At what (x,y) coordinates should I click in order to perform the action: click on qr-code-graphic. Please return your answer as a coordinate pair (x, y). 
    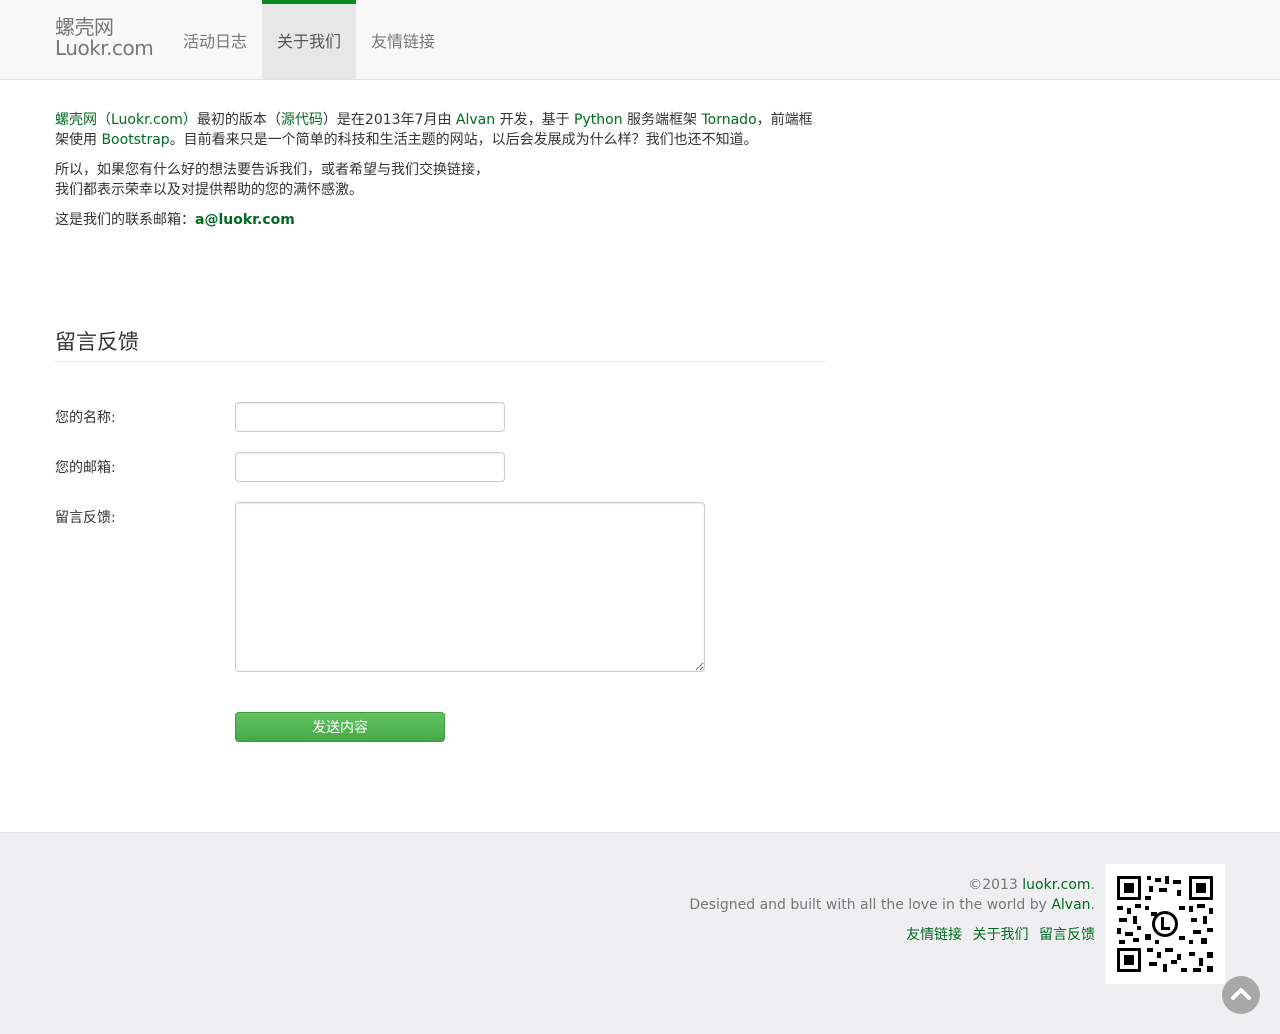
    Looking at the image, I should click on (1165, 924).